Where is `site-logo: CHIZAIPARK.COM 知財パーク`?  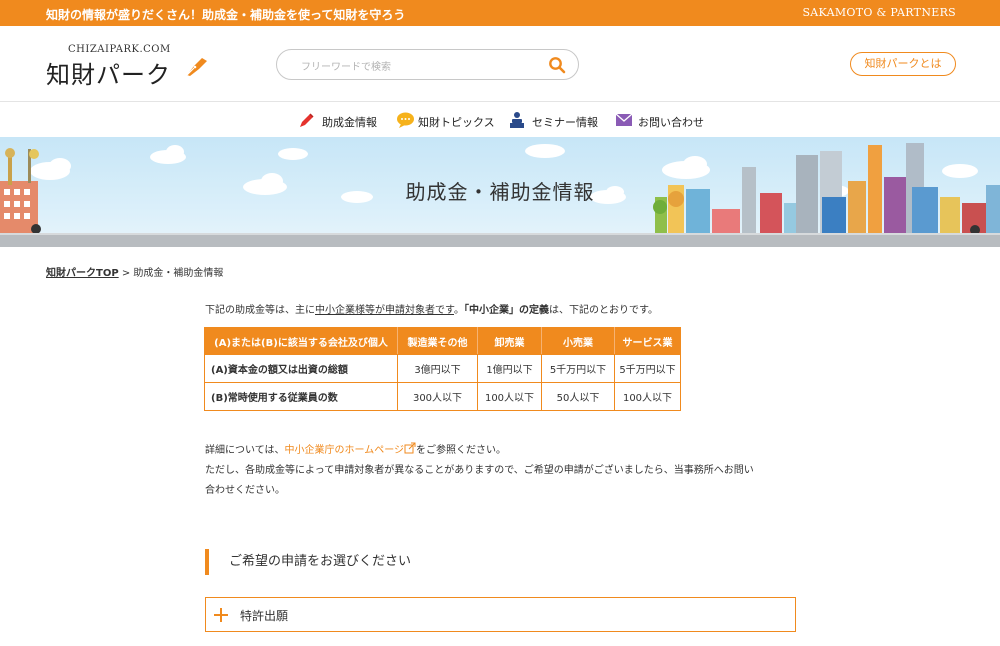 site-logo: CHIZAIPARK.COM 知財パーク is located at coordinates (131, 66).